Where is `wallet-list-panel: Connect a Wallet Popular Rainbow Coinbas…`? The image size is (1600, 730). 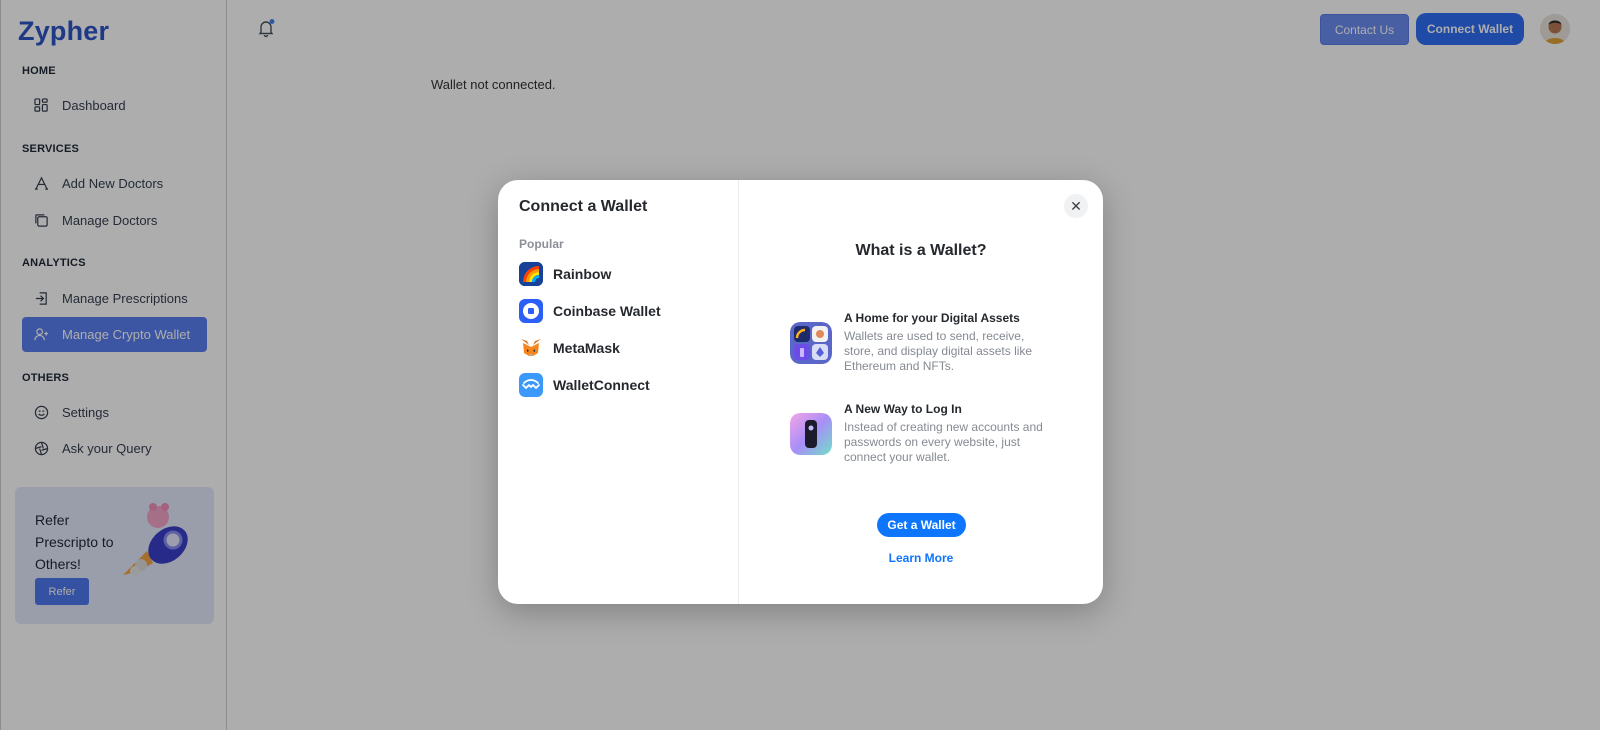 wallet-list-panel: Connect a Wallet Popular Rainbow Coinbas… is located at coordinates (618, 392).